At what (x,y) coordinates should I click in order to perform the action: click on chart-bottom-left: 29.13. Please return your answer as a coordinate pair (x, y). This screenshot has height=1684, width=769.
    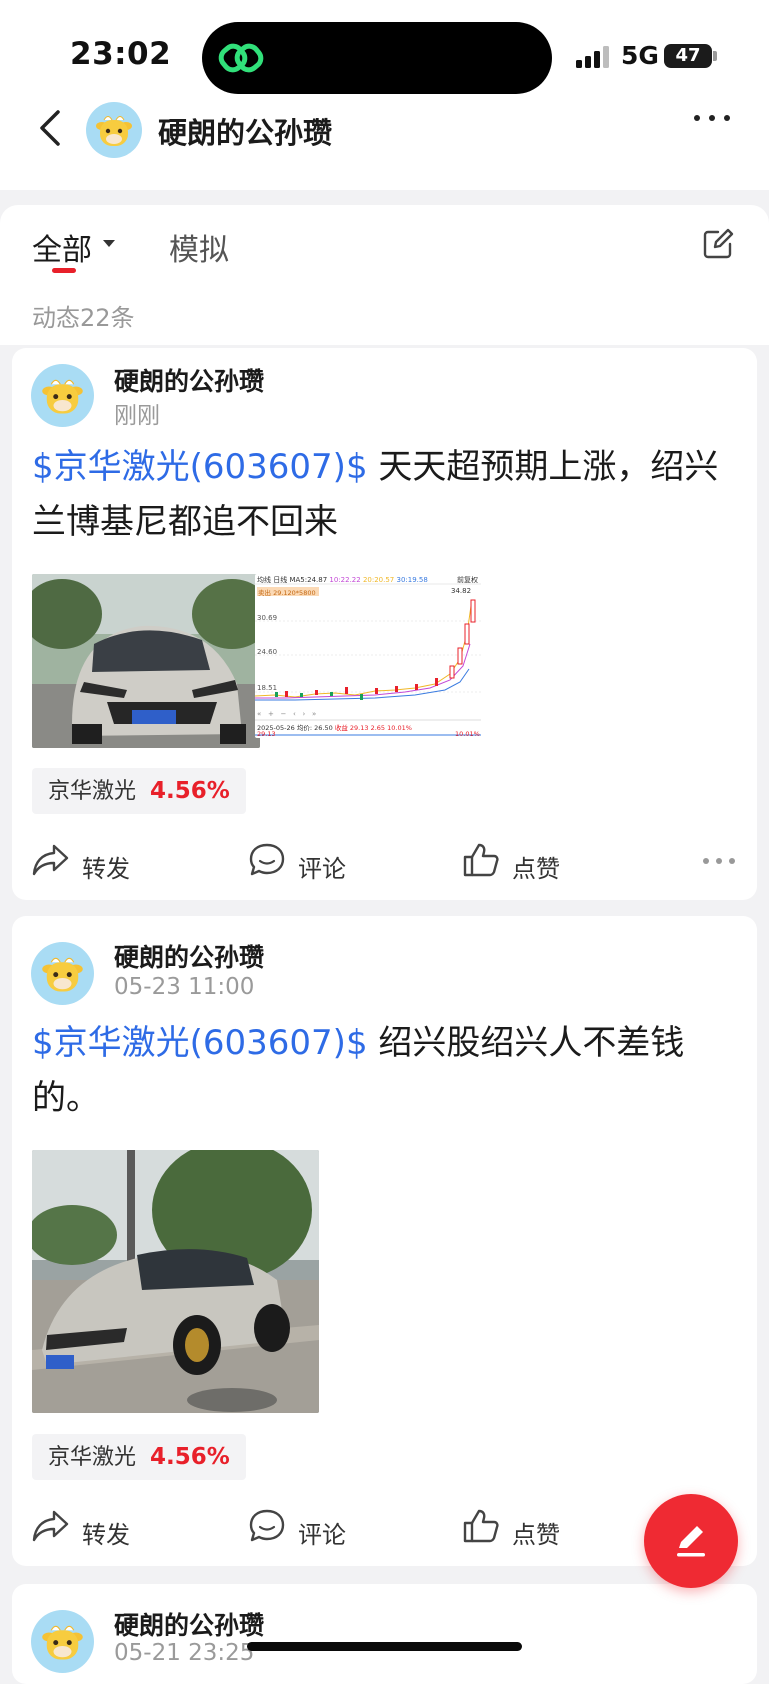
    Looking at the image, I should click on (266, 734).